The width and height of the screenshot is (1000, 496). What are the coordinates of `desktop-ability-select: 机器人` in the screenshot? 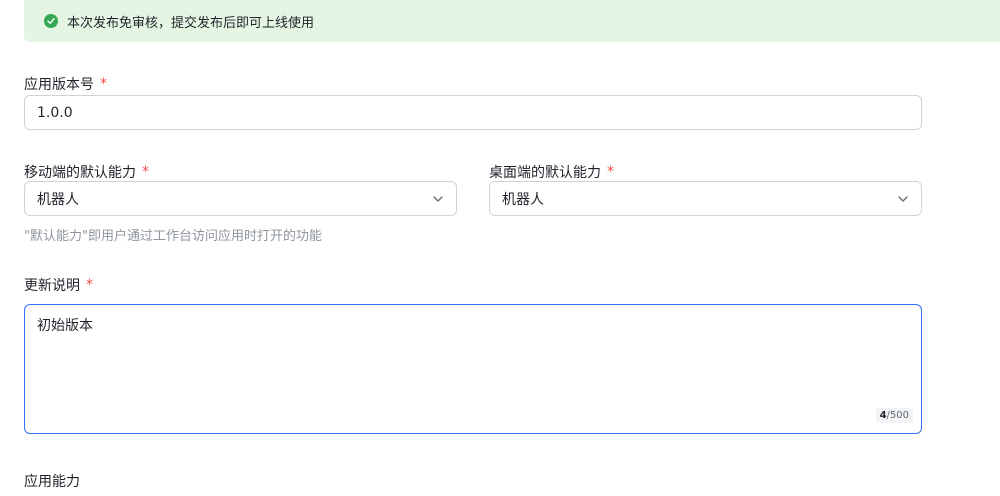 It's located at (705, 198).